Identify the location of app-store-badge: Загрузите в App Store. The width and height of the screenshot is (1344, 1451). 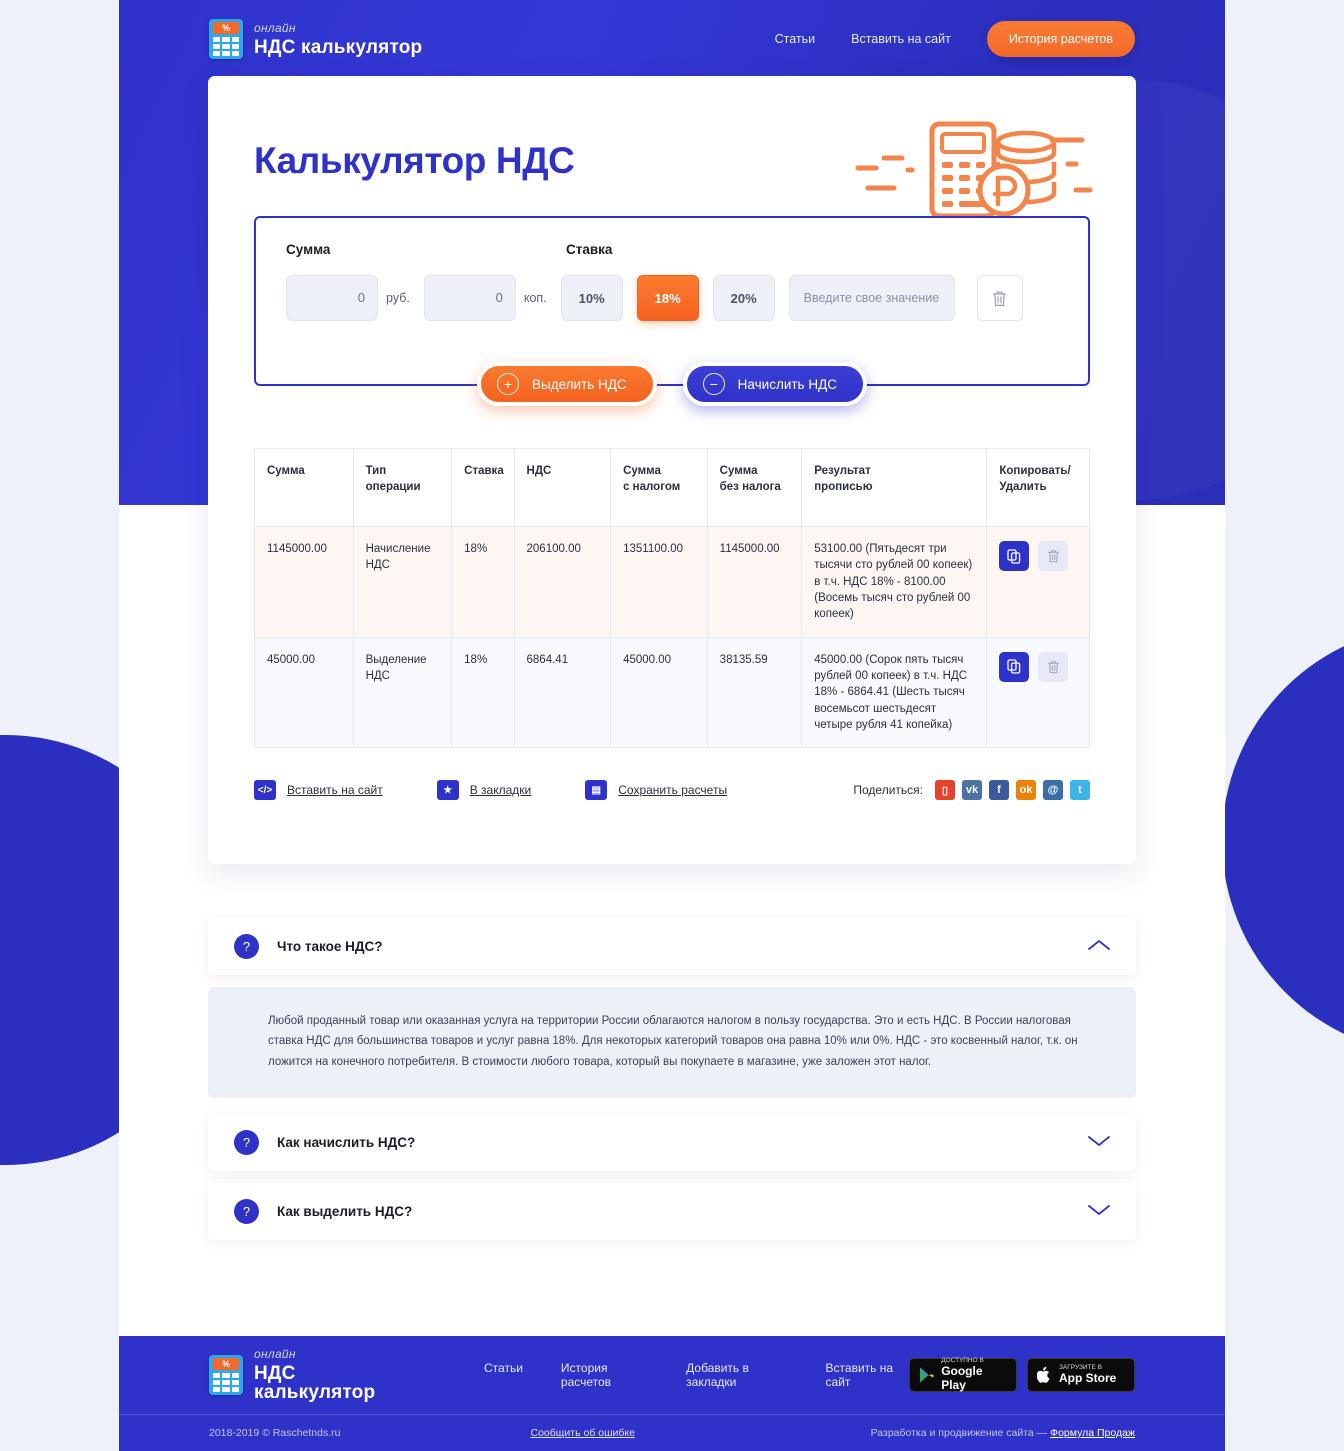
(1081, 1375).